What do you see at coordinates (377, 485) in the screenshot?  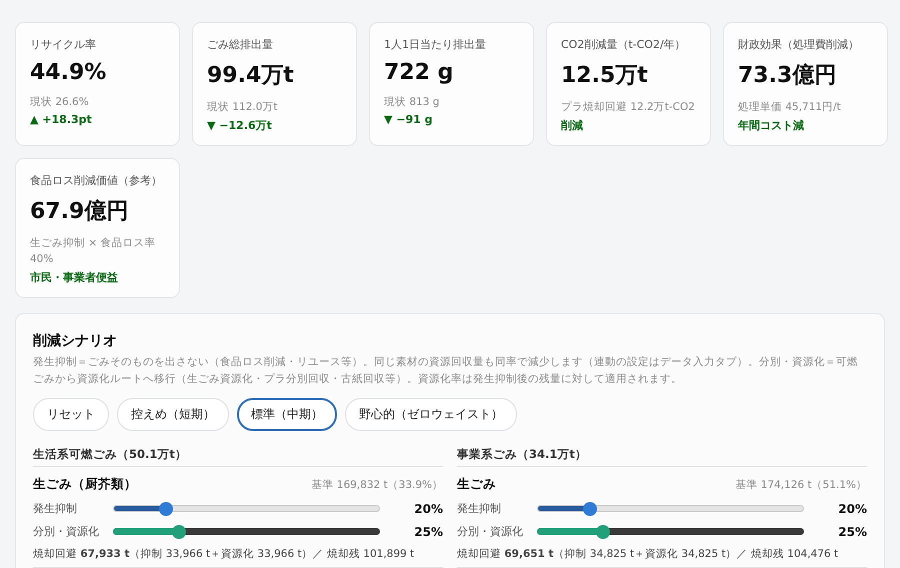 I see `item-baseline: 基準 169,832 t（33.9%）` at bounding box center [377, 485].